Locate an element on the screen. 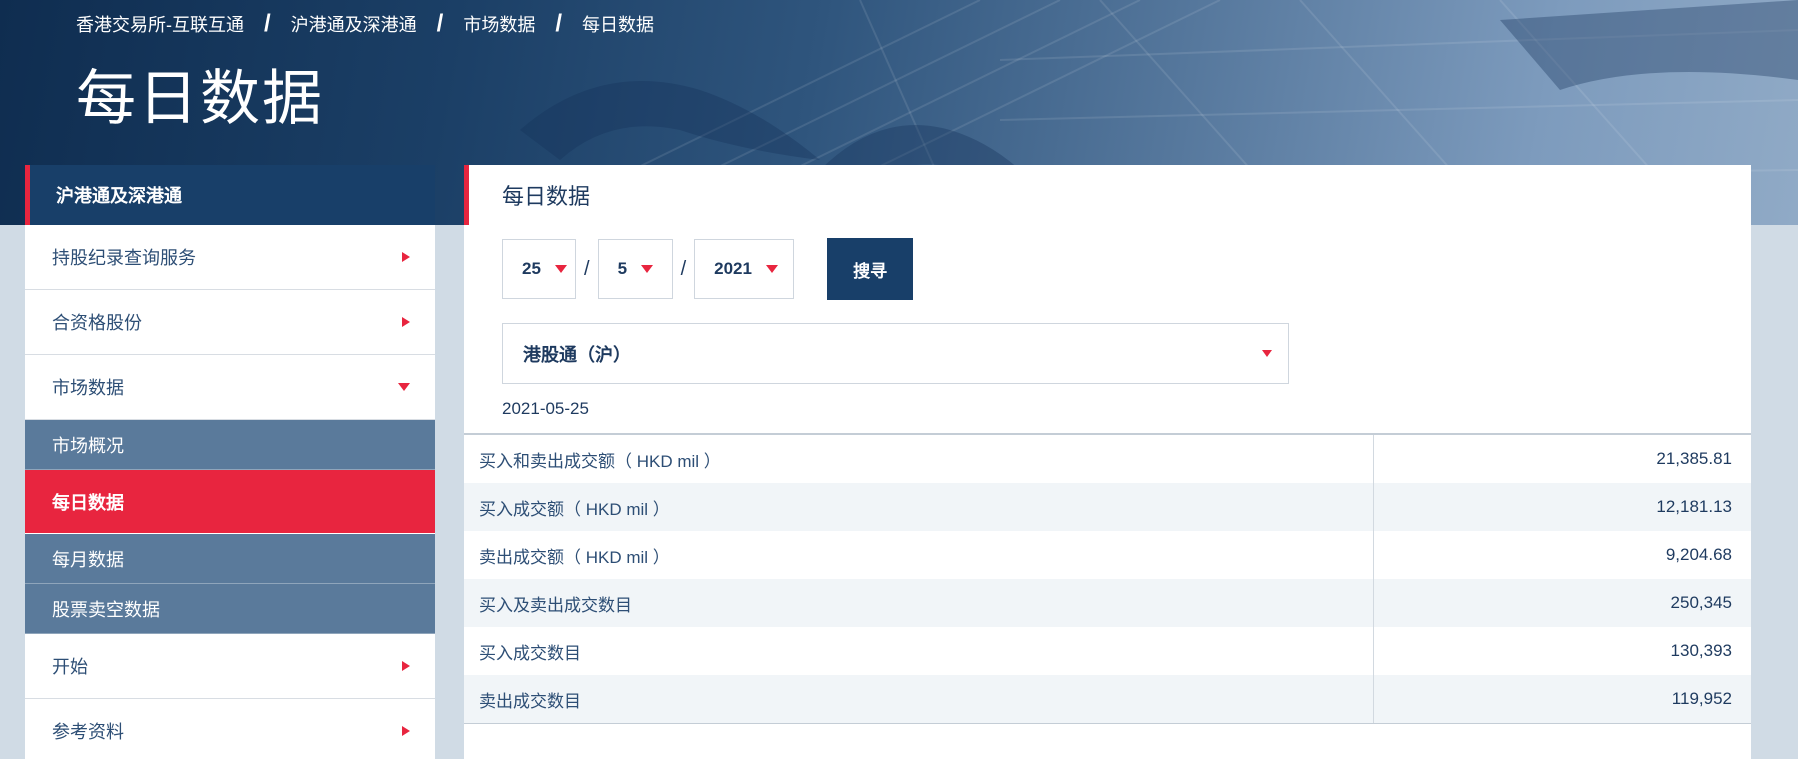  sidebar-item-label: 参考资料 is located at coordinates (88, 732).